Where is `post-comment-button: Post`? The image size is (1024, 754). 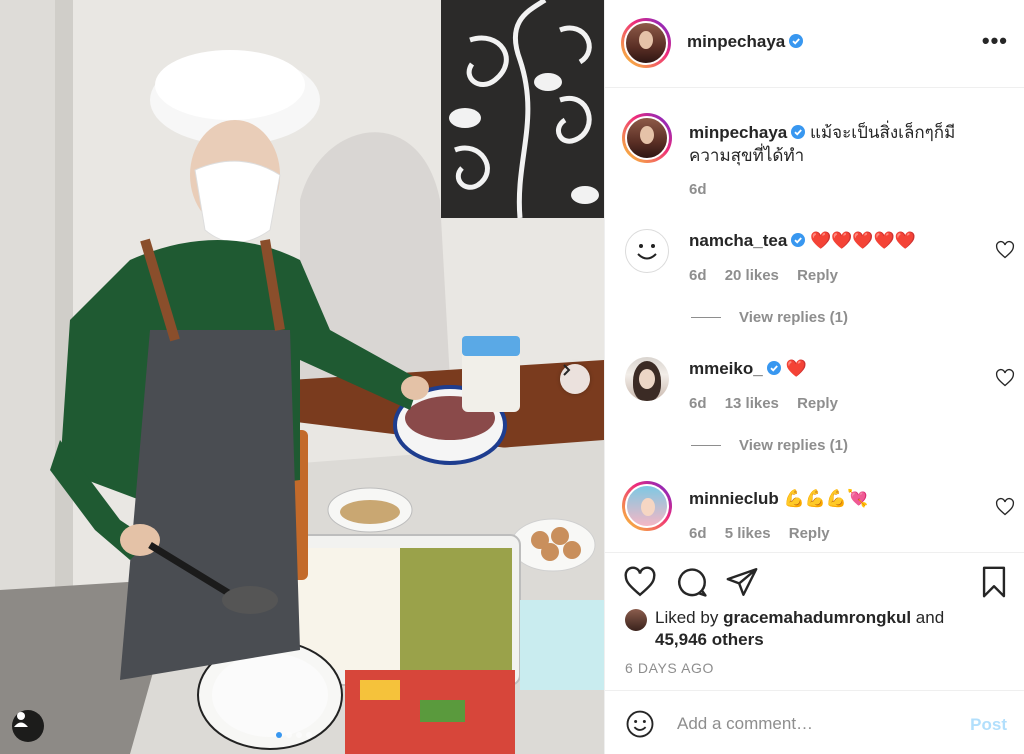 post-comment-button: Post is located at coordinates (988, 725).